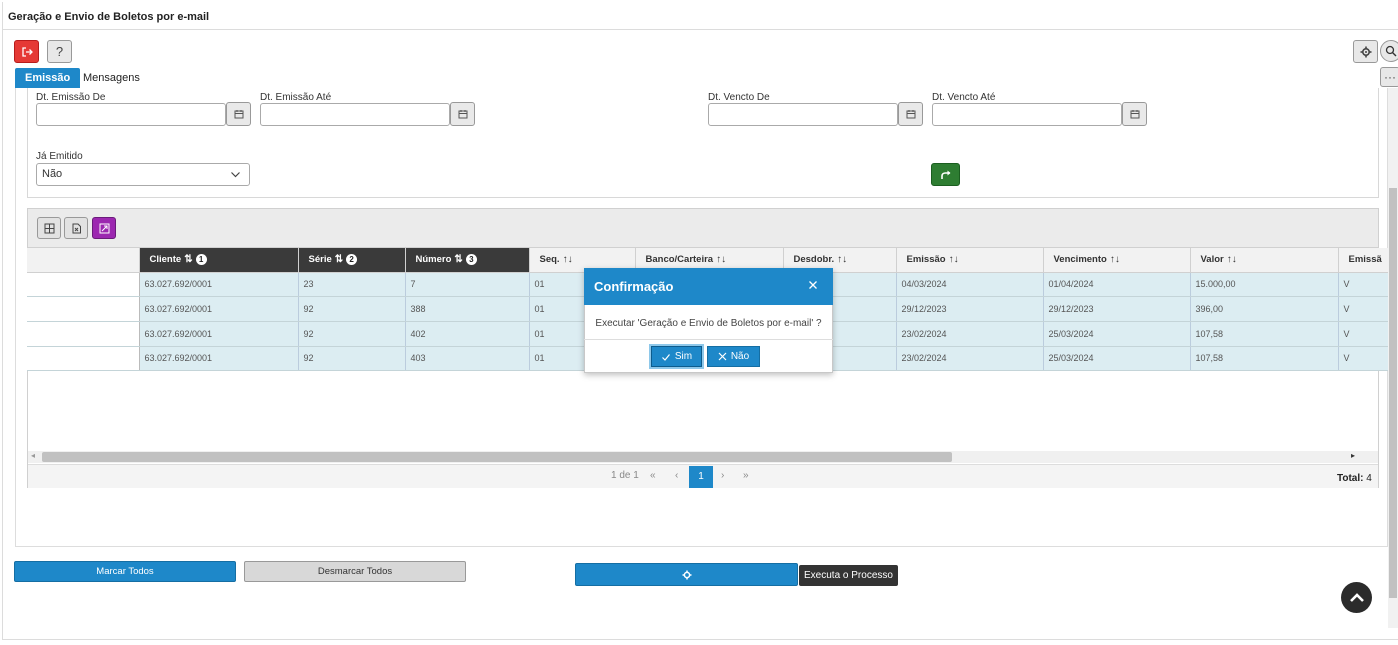  Describe the element at coordinates (59, 51) in the screenshot. I see `help-button: ?` at that location.